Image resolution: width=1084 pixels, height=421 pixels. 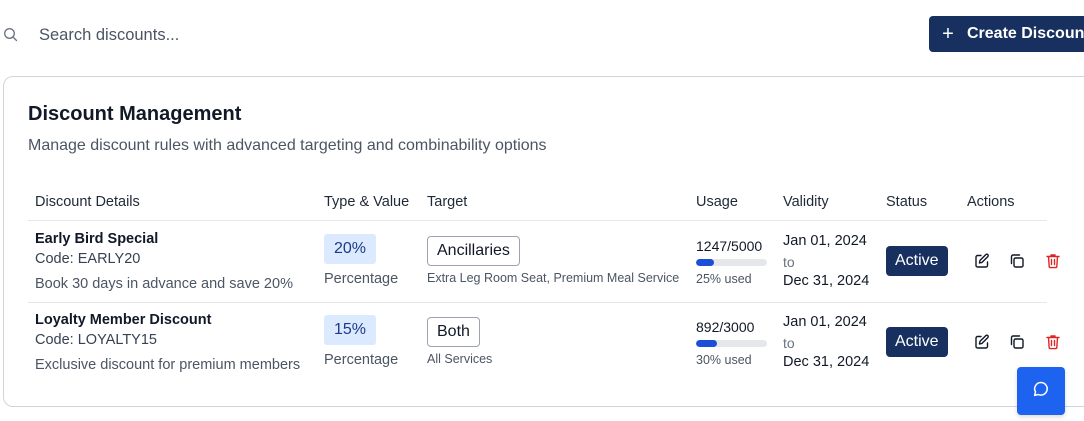 What do you see at coordinates (460, 359) in the screenshot?
I see `target-detail: All Services` at bounding box center [460, 359].